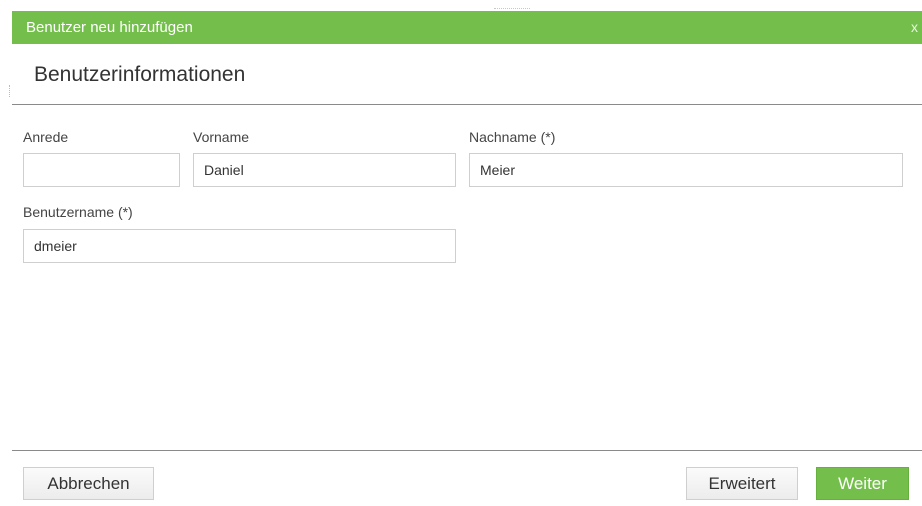  I want to click on footer-divider, so click(467, 450).